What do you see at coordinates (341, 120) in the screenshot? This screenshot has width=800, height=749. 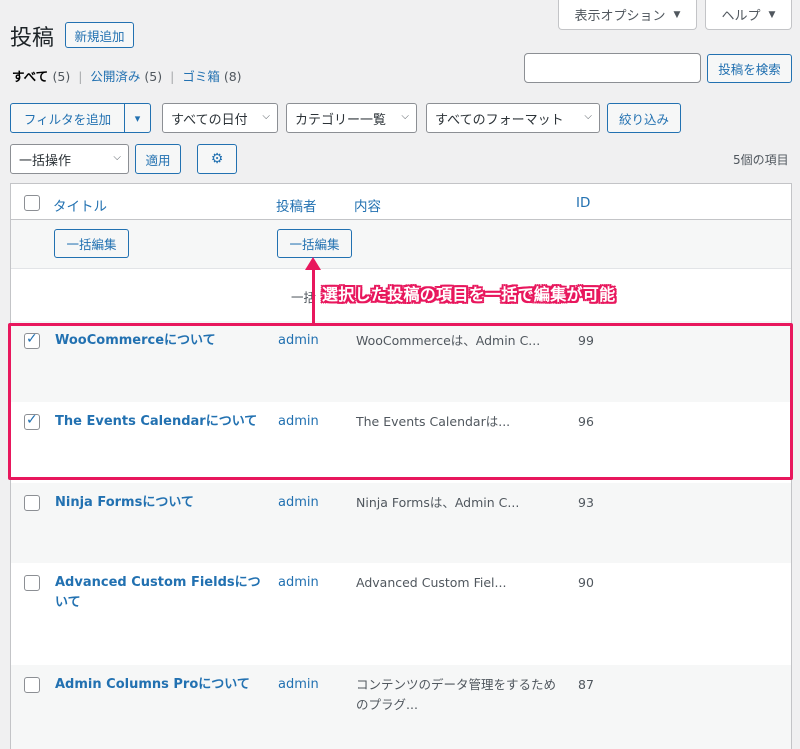 I see `category-filter-value: カテゴリー一覧` at bounding box center [341, 120].